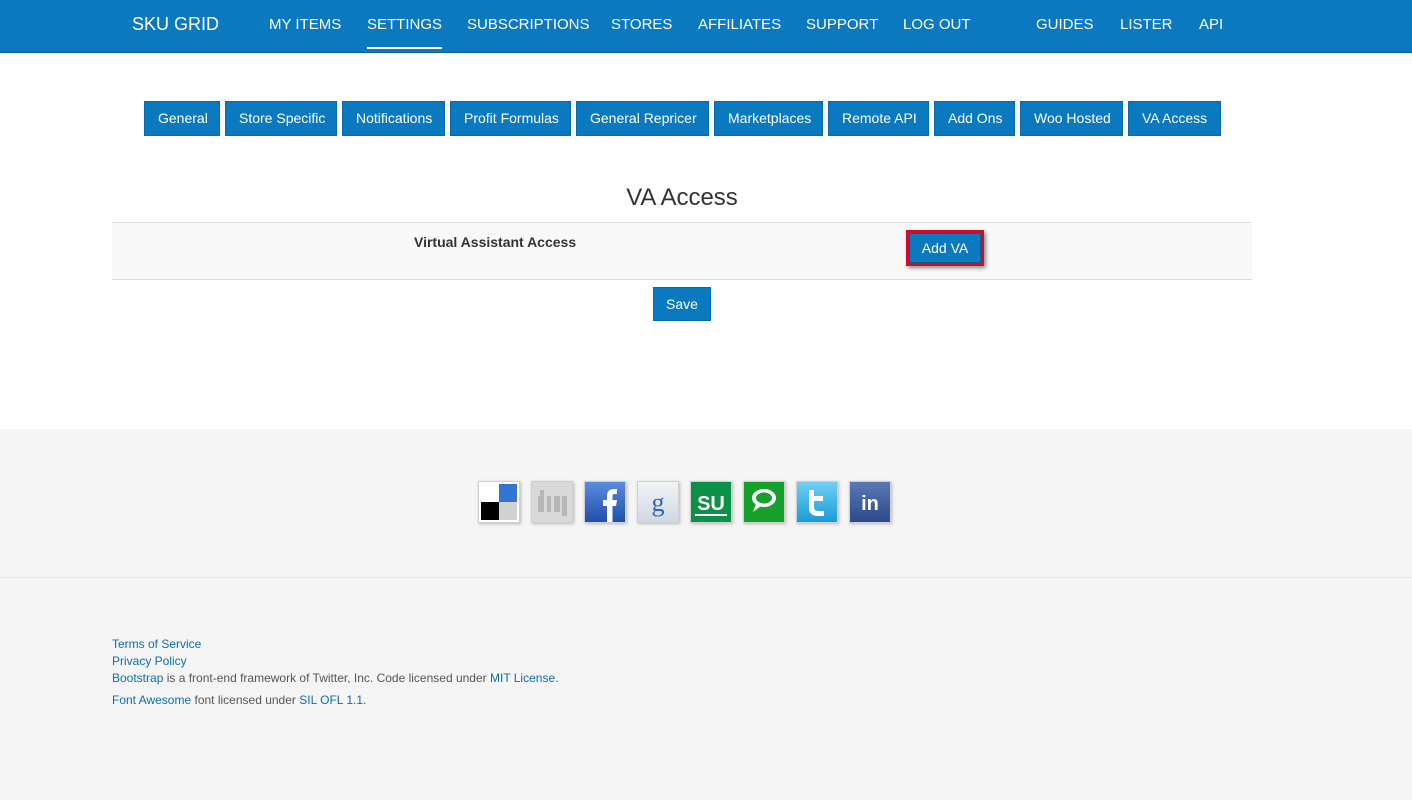 Image resolution: width=1412 pixels, height=800 pixels. What do you see at coordinates (305, 24) in the screenshot?
I see `nav-my-items: MY ITEMS` at bounding box center [305, 24].